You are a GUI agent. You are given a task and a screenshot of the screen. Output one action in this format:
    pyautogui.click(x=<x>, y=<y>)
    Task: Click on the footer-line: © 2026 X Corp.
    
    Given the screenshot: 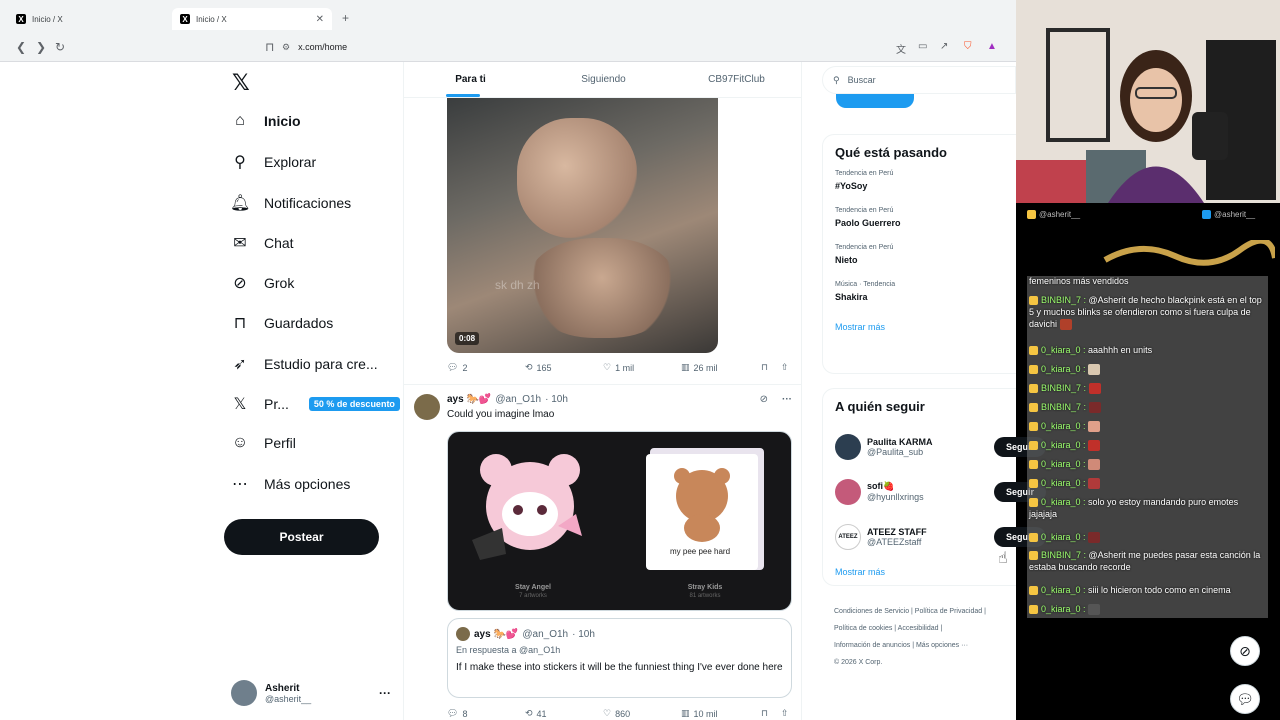 What is the action you would take?
    pyautogui.click(x=858, y=662)
    